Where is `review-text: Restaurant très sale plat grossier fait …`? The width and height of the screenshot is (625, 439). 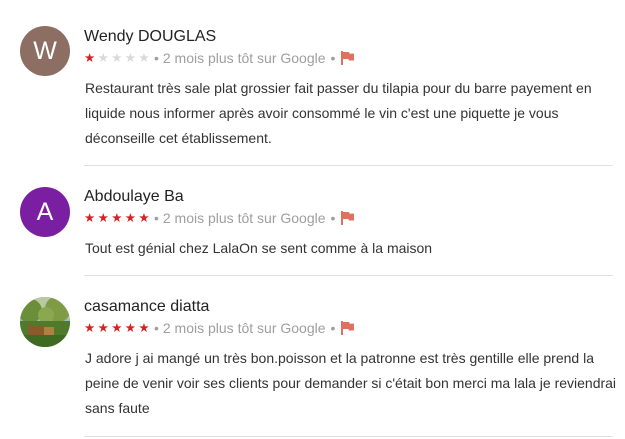
review-text: Restaurant très sale plat grossier fait … is located at coordinates (338, 113).